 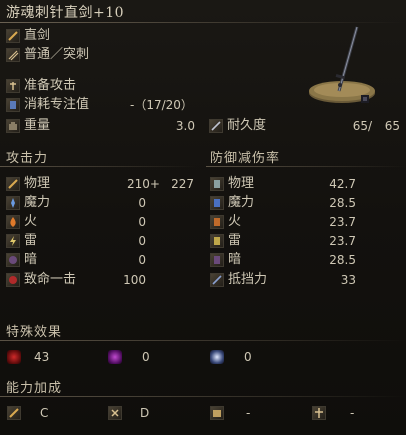 What do you see at coordinates (161, 105) in the screenshot?
I see `fp-cost-value: -（17/20）` at bounding box center [161, 105].